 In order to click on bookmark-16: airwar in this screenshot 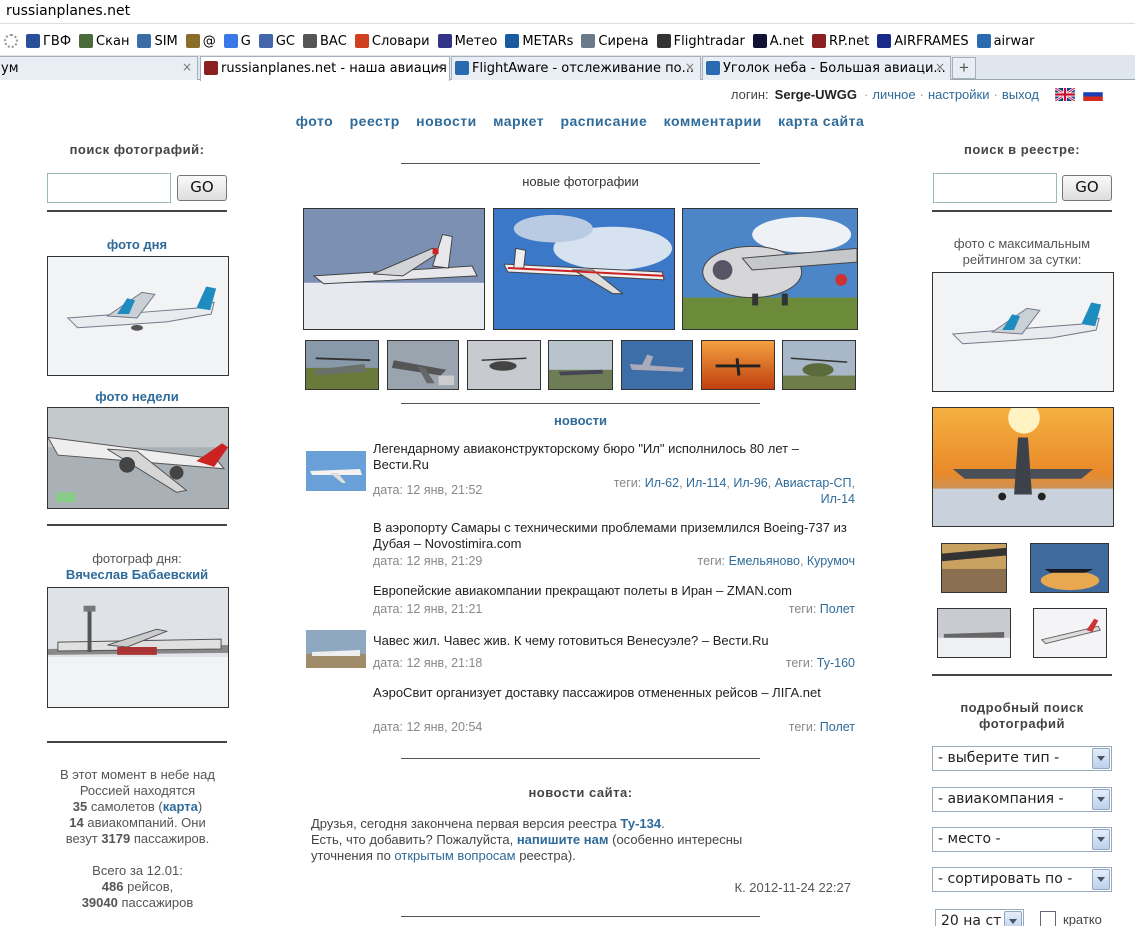, I will do `click(1005, 41)`.